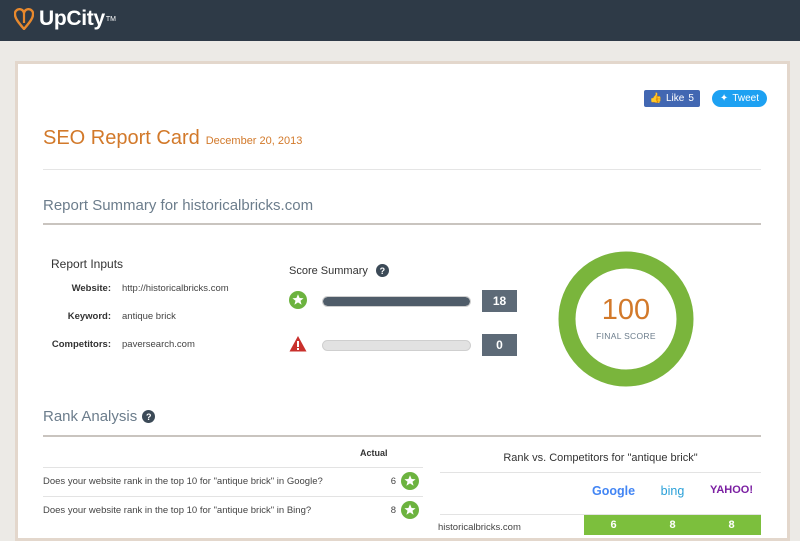 Image resolution: width=800 pixels, height=541 pixels. Describe the element at coordinates (724, 98) in the screenshot. I see `twitter-bird-icon: ✦` at that location.